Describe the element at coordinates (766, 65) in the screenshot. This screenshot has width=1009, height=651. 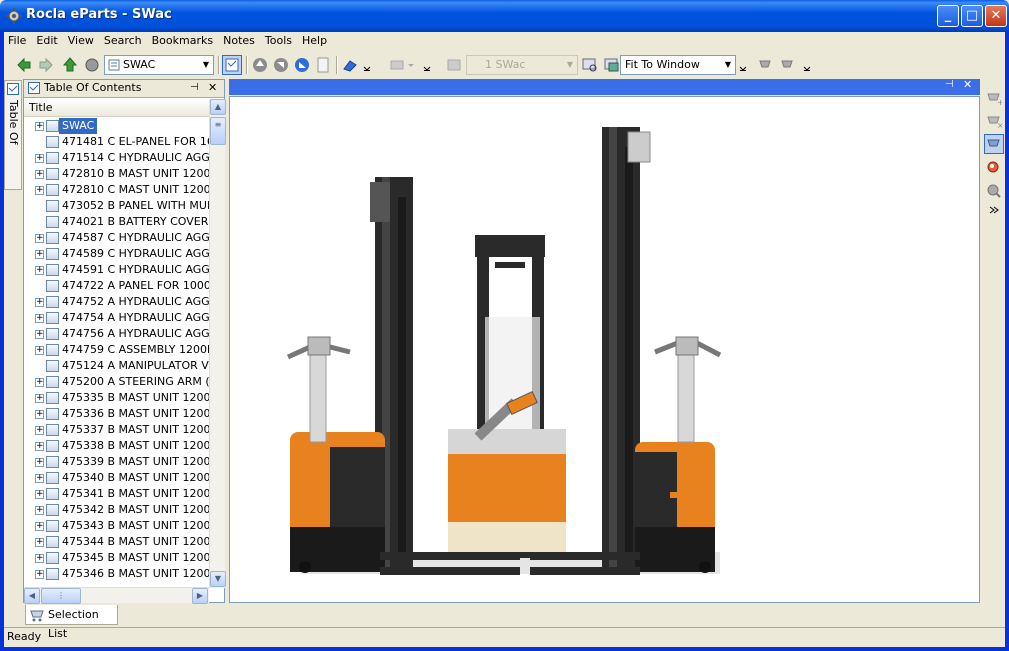
I see `cart-remove-icon` at that location.